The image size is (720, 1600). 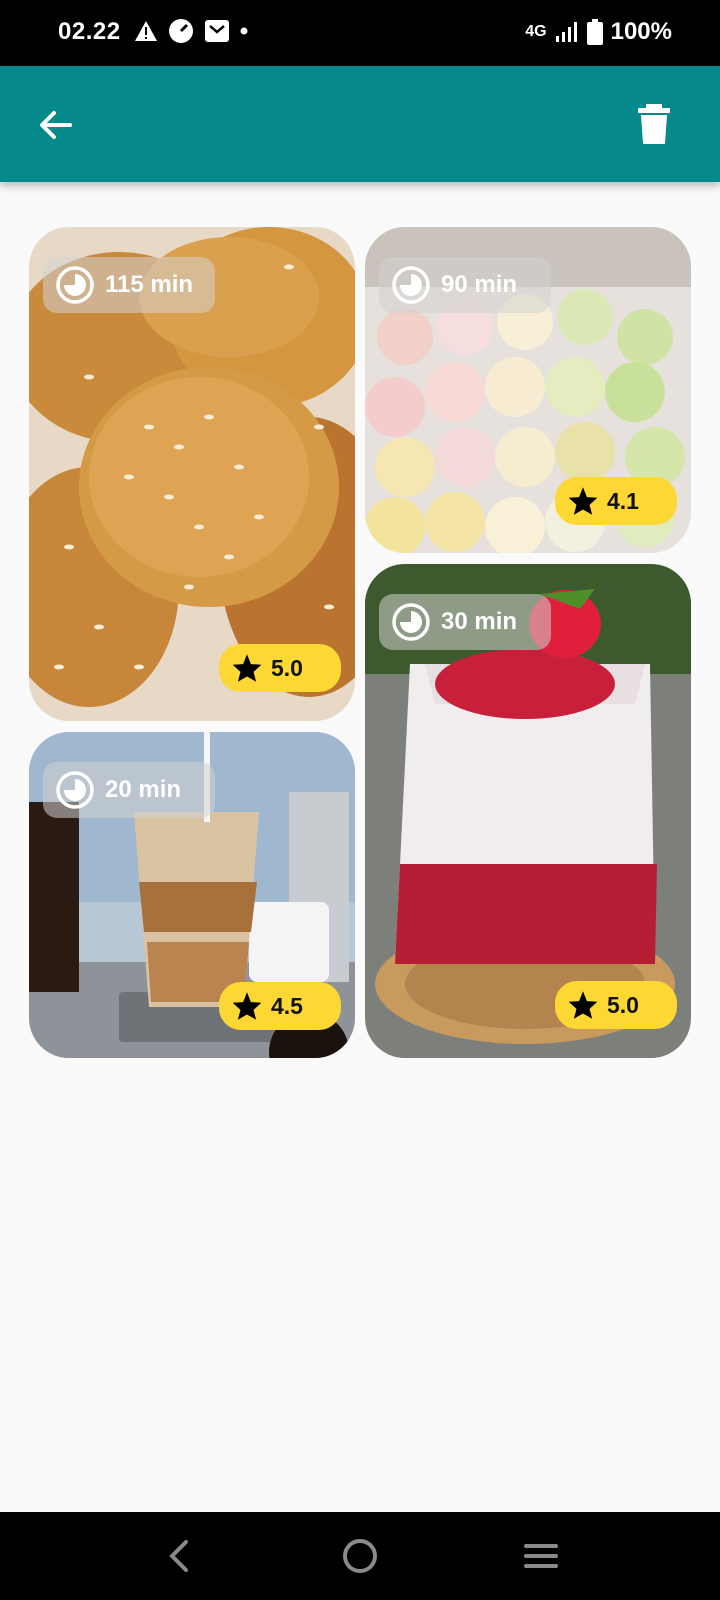 What do you see at coordinates (146, 31) in the screenshot?
I see `warning-icon` at bounding box center [146, 31].